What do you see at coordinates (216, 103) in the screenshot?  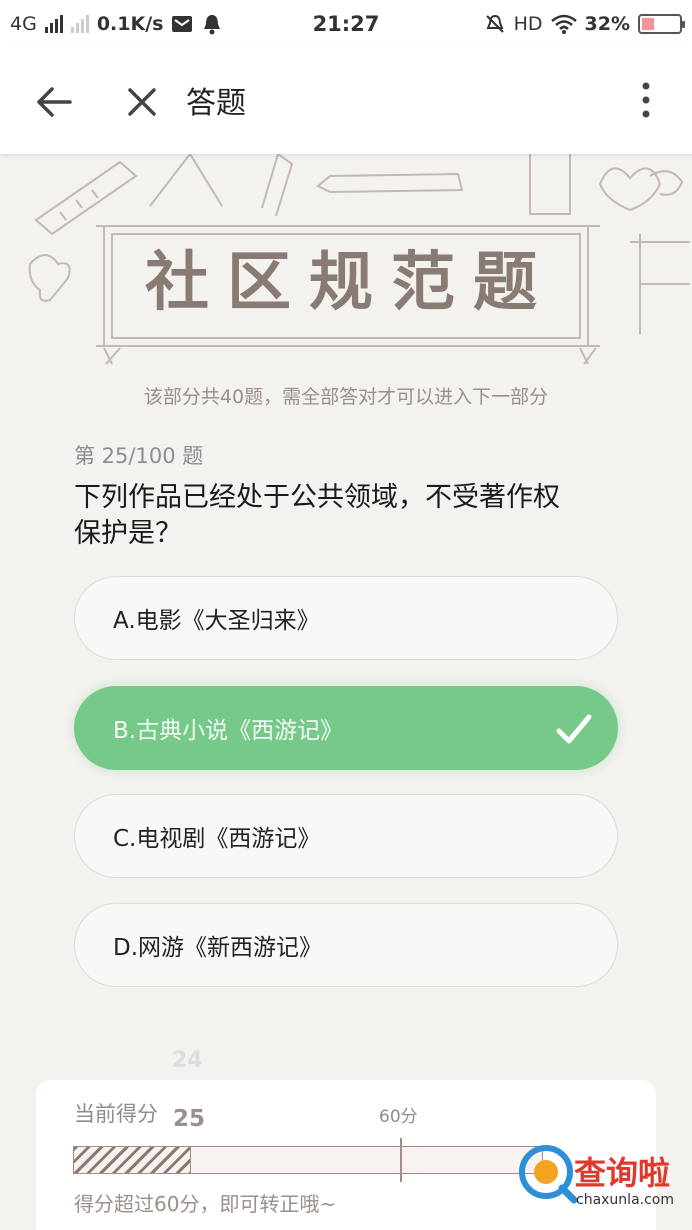 I see `page-title: 答题` at bounding box center [216, 103].